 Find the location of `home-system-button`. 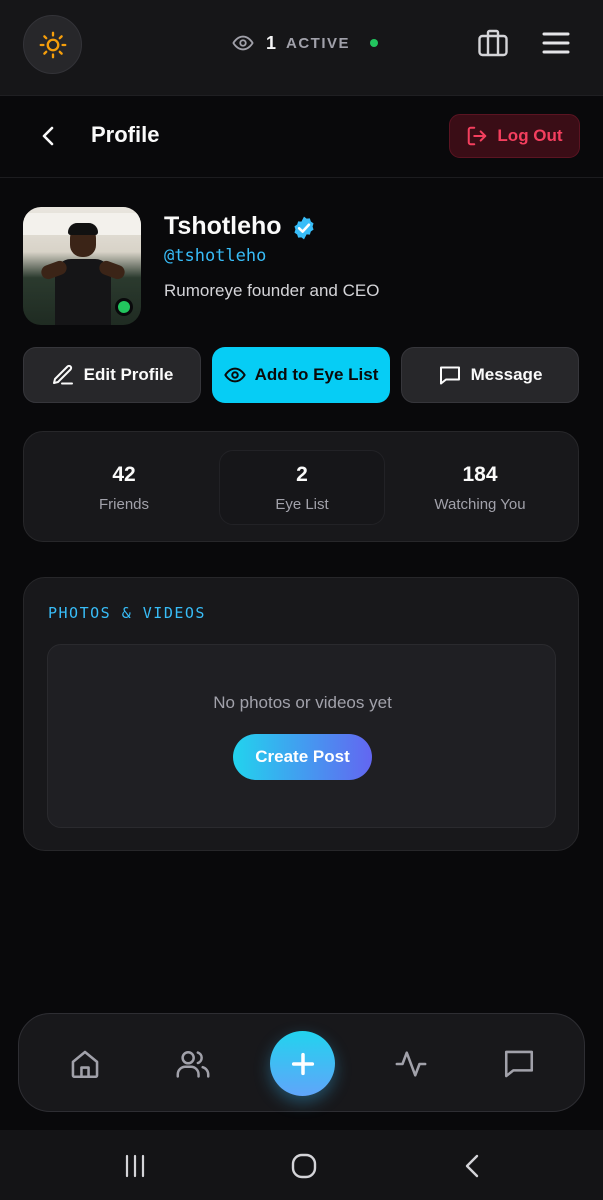

home-system-button is located at coordinates (304, 1166).